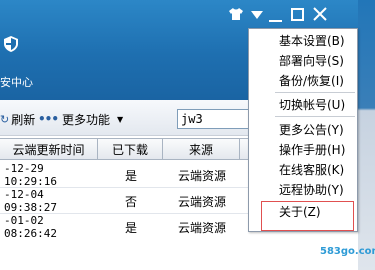  I want to click on maximize-icon, so click(297, 14).